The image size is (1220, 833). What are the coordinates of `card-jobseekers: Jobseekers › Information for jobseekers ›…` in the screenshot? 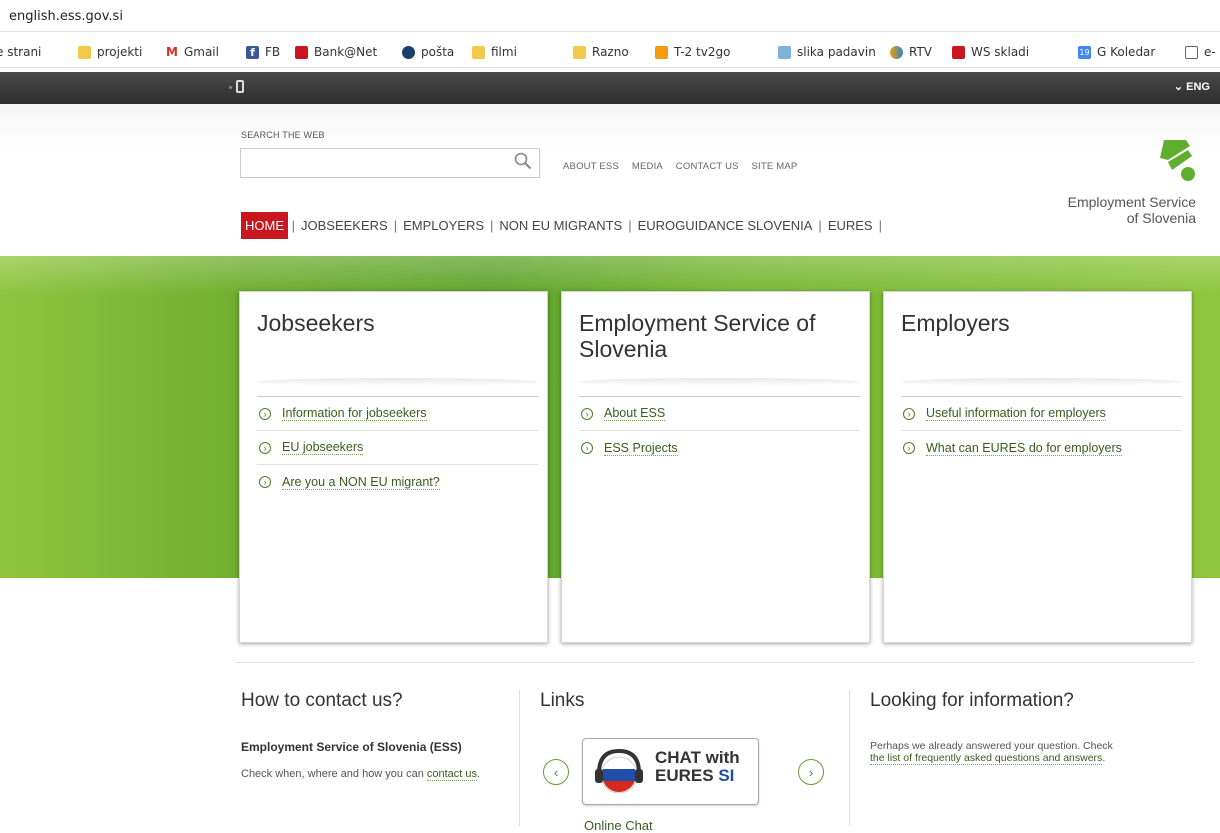 It's located at (393, 467).